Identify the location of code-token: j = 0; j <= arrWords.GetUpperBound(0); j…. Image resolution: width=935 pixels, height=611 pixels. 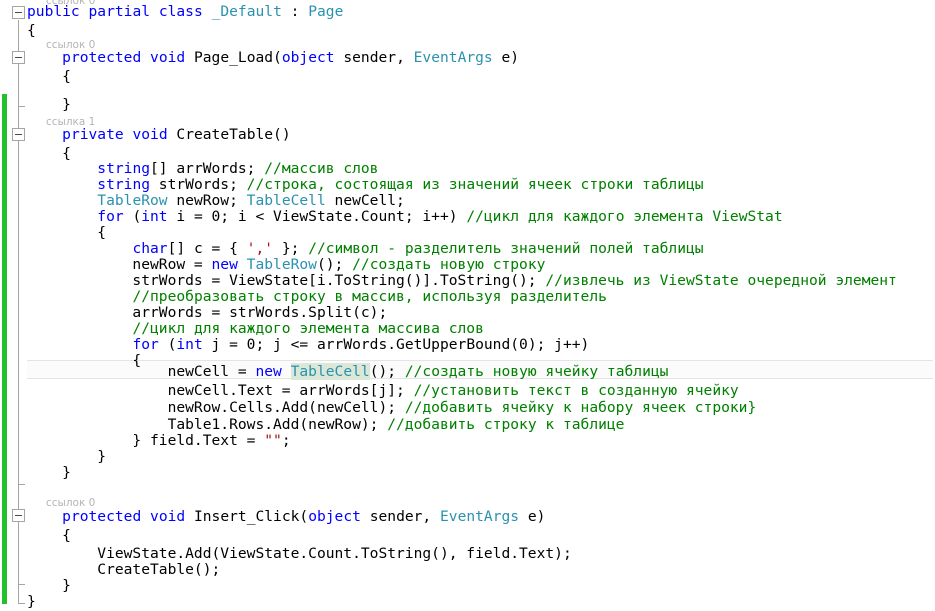
(396, 344).